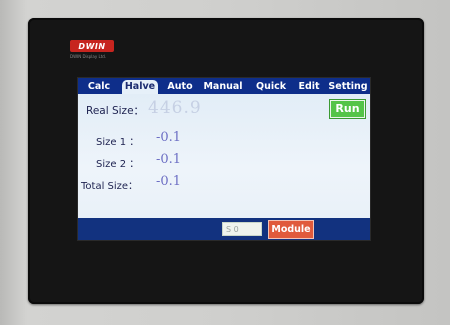 This screenshot has width=450, height=325. I want to click on tab-calc: Calc, so click(99, 87).